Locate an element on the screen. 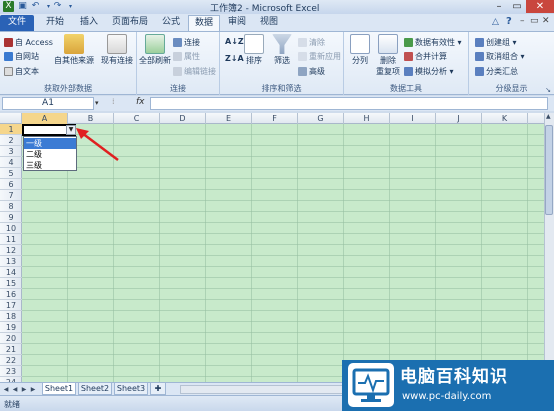 This screenshot has width=554, height=411. what-if-analysis-button: 模拟分析 ▾ is located at coordinates (429, 71).